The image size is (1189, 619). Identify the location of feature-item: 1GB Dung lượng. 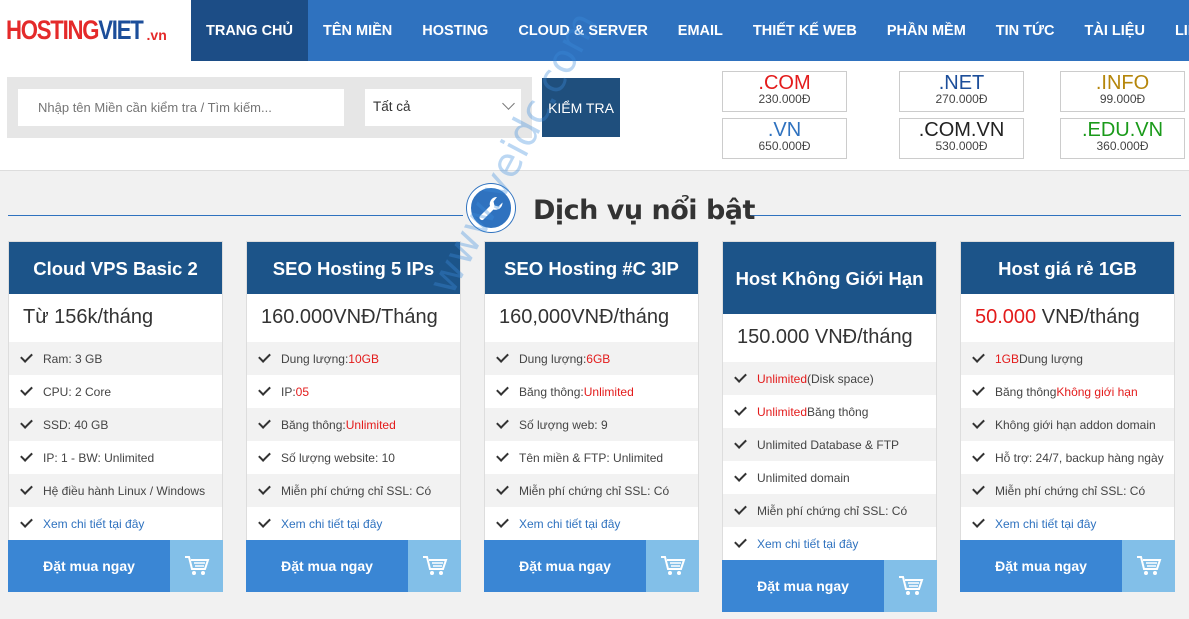
(1067, 358).